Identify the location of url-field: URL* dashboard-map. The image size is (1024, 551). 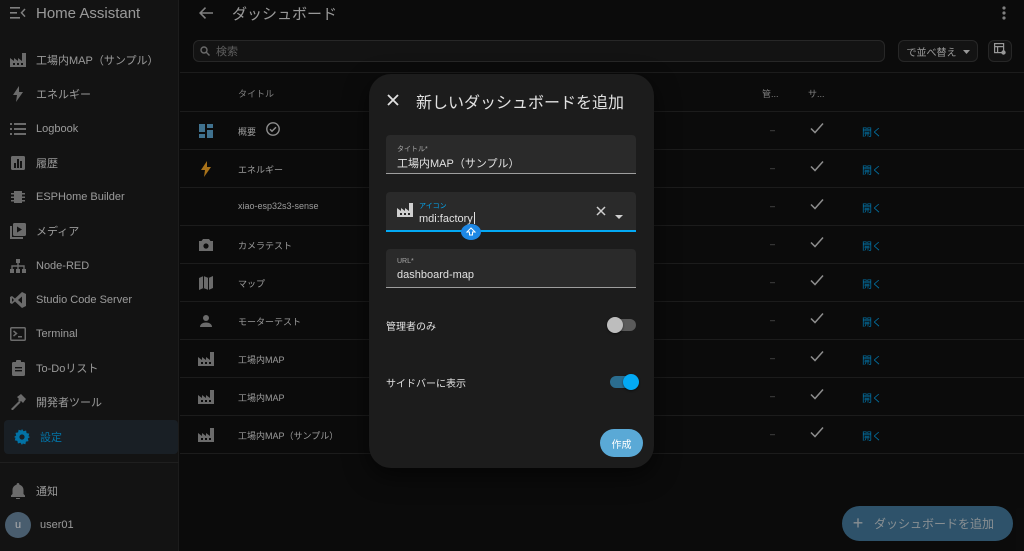
(511, 268).